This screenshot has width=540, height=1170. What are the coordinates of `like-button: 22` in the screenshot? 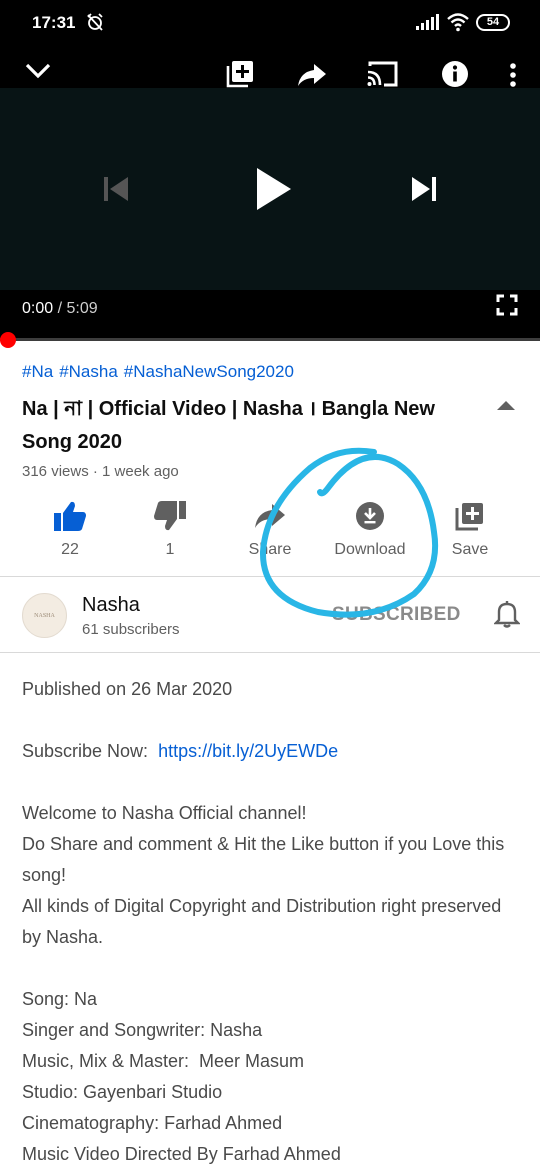 It's located at (70, 528).